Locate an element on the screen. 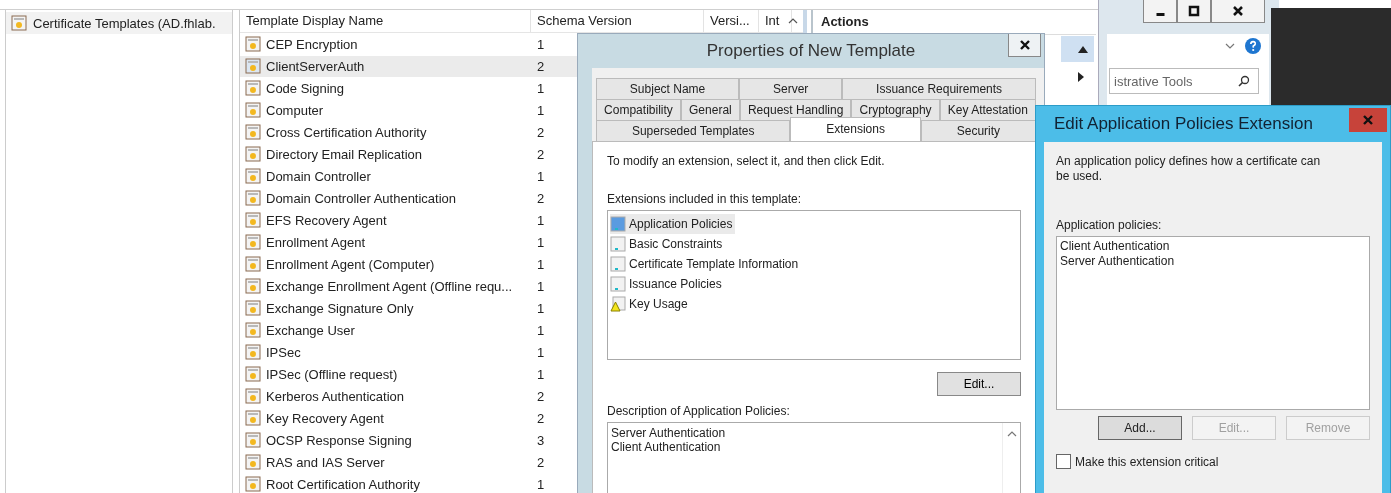 The width and height of the screenshot is (1391, 493). extension-item: Basic Constraints is located at coordinates (668, 244).